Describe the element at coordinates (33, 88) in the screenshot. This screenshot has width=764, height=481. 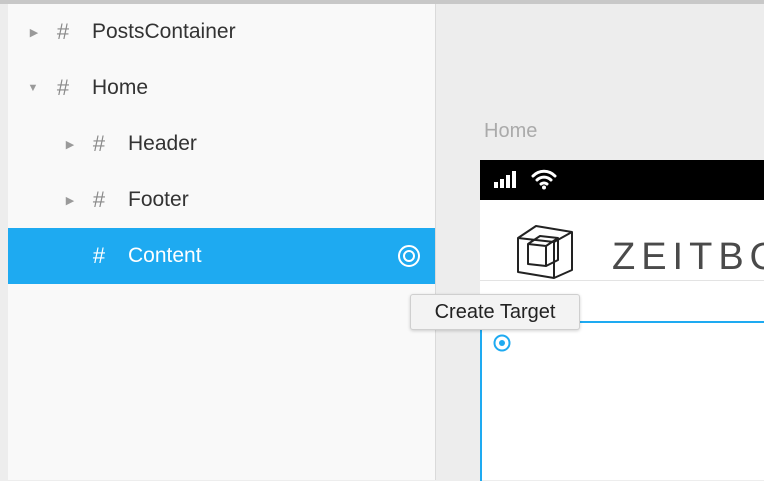
I see `disclosure-down-icon: ▼` at that location.